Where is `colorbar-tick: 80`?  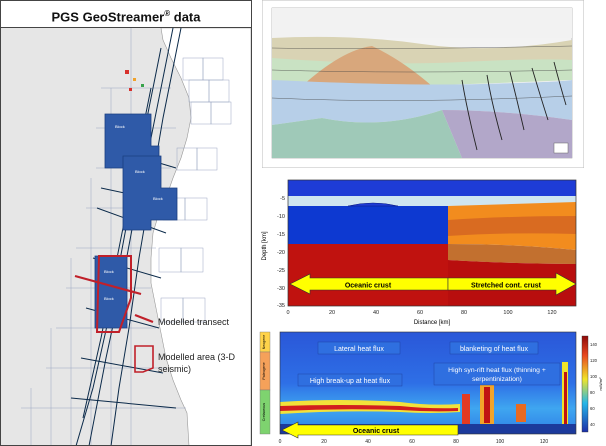 colorbar-tick: 80 is located at coordinates (592, 392).